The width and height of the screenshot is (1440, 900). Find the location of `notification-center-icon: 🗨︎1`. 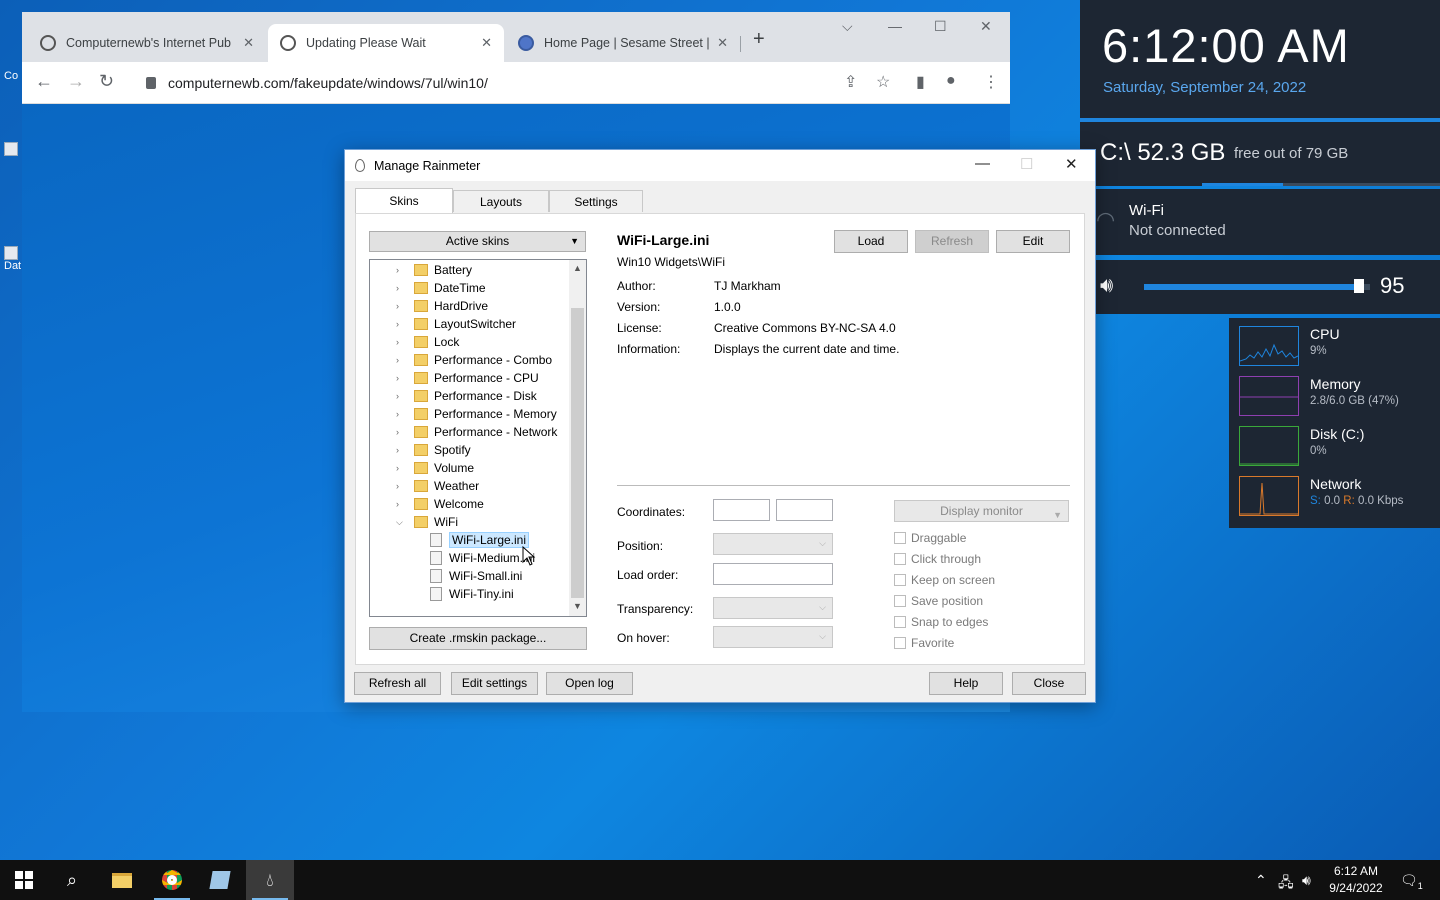

notification-center-icon: 🗨︎1 is located at coordinates (1411, 881).